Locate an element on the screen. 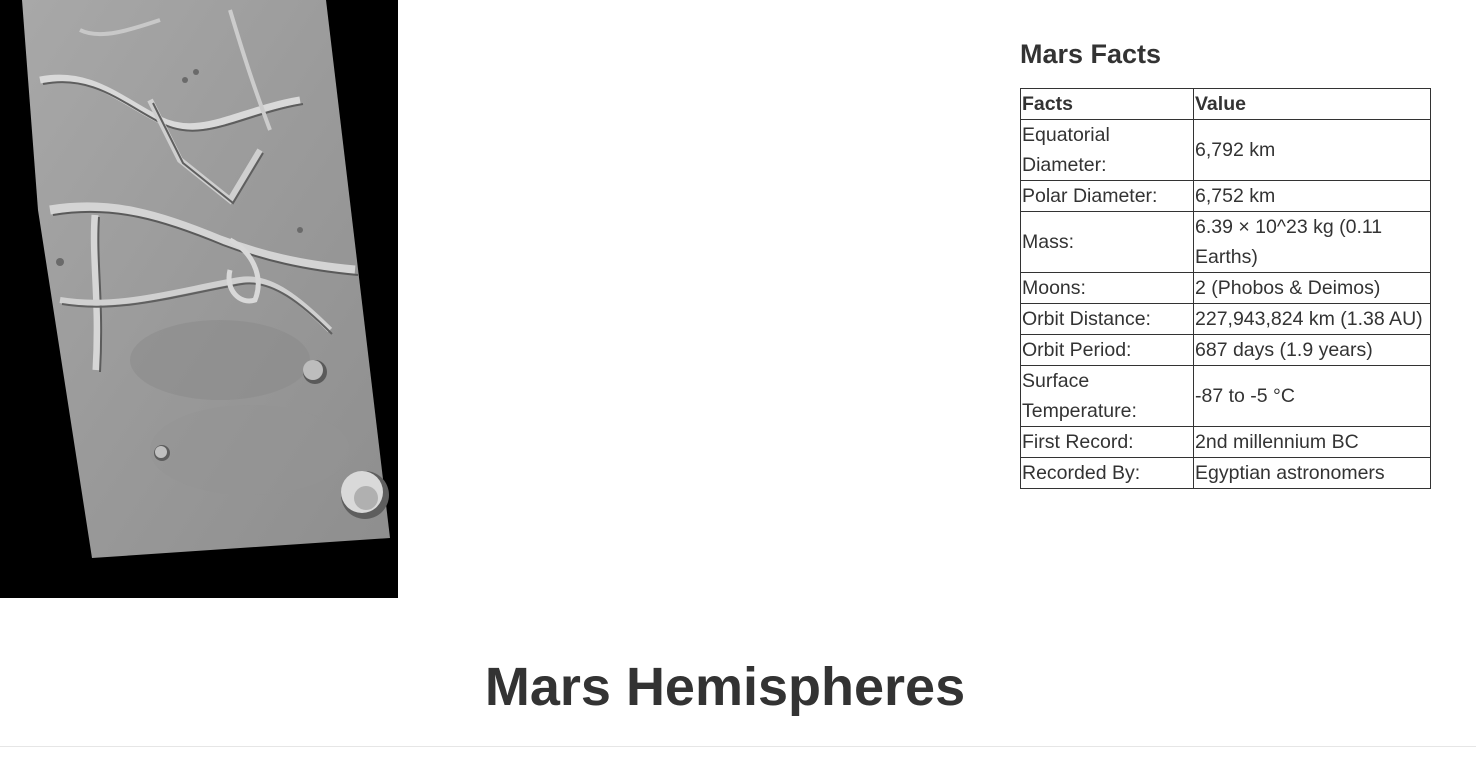 This screenshot has width=1476, height=765. table-row: Orbit Distance: 227,943,824 km (1.38 AU) is located at coordinates (1225, 319).